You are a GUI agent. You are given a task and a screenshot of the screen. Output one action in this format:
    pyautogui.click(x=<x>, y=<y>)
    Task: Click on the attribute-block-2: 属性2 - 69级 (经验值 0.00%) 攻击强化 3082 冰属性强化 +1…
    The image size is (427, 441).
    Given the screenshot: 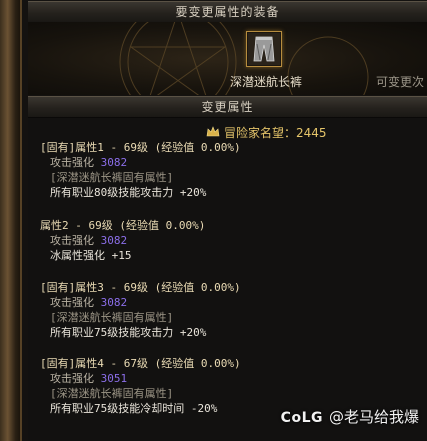 What is the action you would take?
    pyautogui.click(x=122, y=240)
    